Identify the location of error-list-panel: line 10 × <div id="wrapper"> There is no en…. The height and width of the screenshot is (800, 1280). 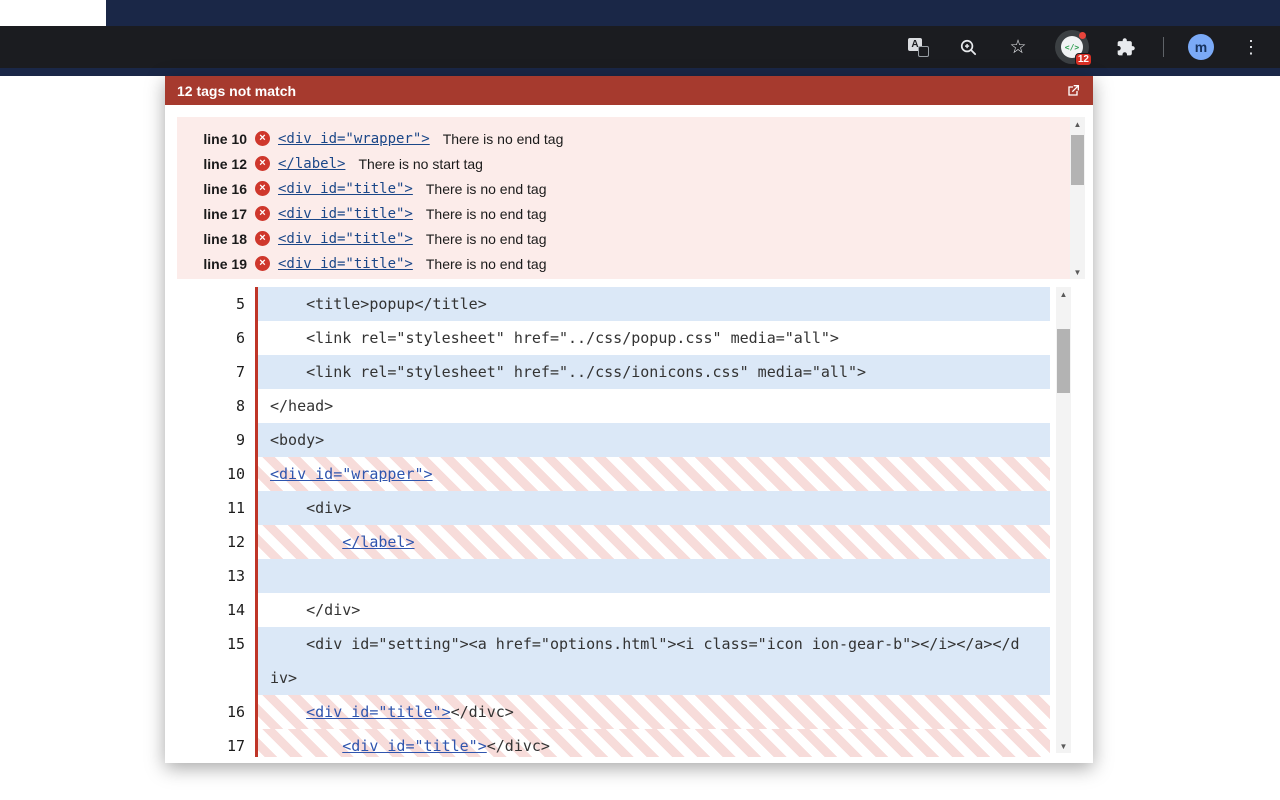
(631, 198).